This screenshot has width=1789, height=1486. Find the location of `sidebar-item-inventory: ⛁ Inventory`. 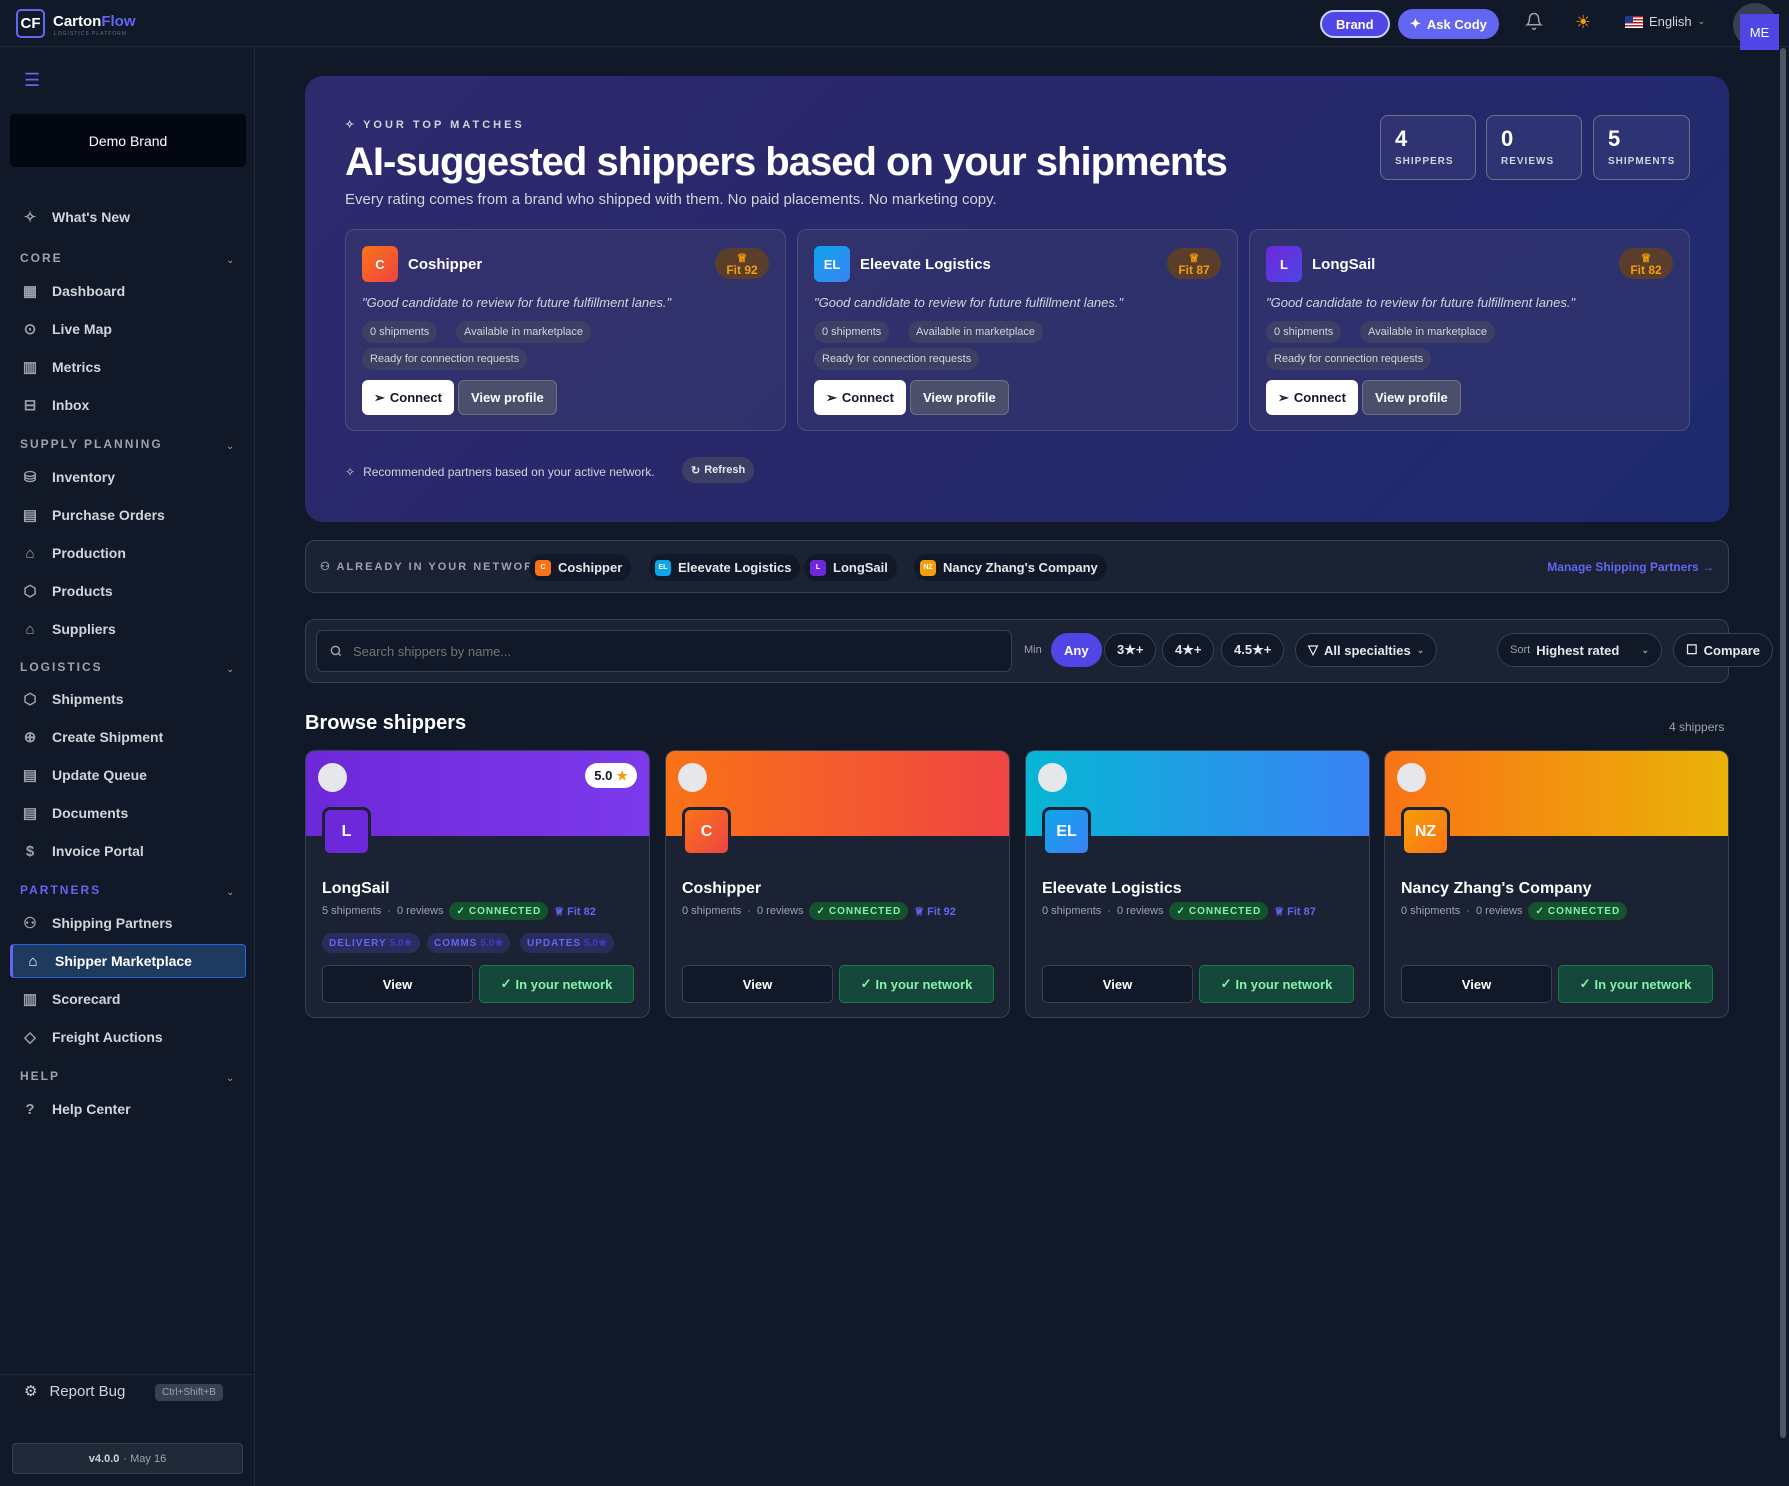

sidebar-item-inventory: ⛁ Inventory is located at coordinates (128, 477).